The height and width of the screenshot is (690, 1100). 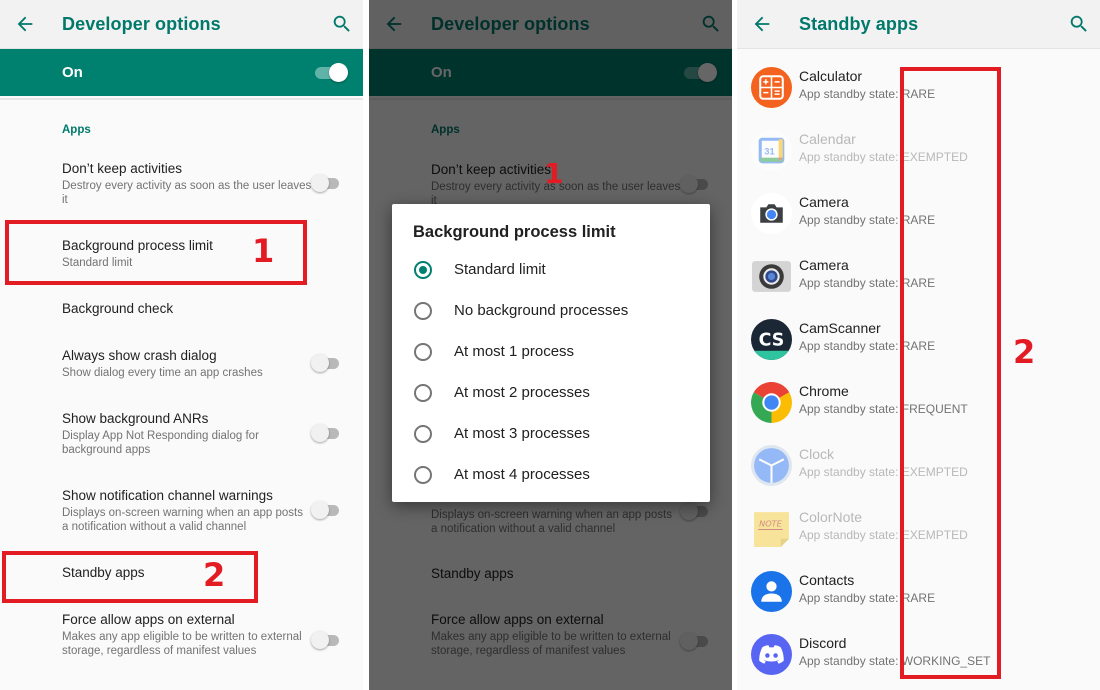 I want to click on app-name: Chrome, so click(x=824, y=391).